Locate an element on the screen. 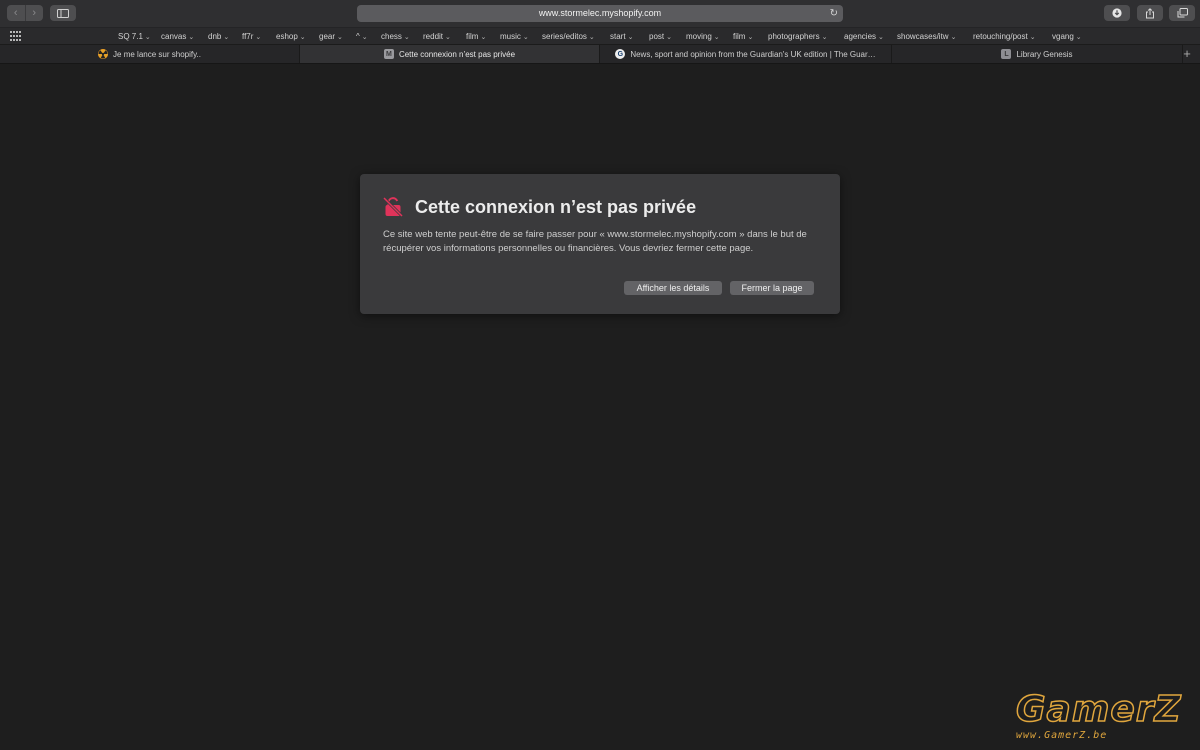  tab-shopify: Je me lance sur shopify.. is located at coordinates (150, 54).